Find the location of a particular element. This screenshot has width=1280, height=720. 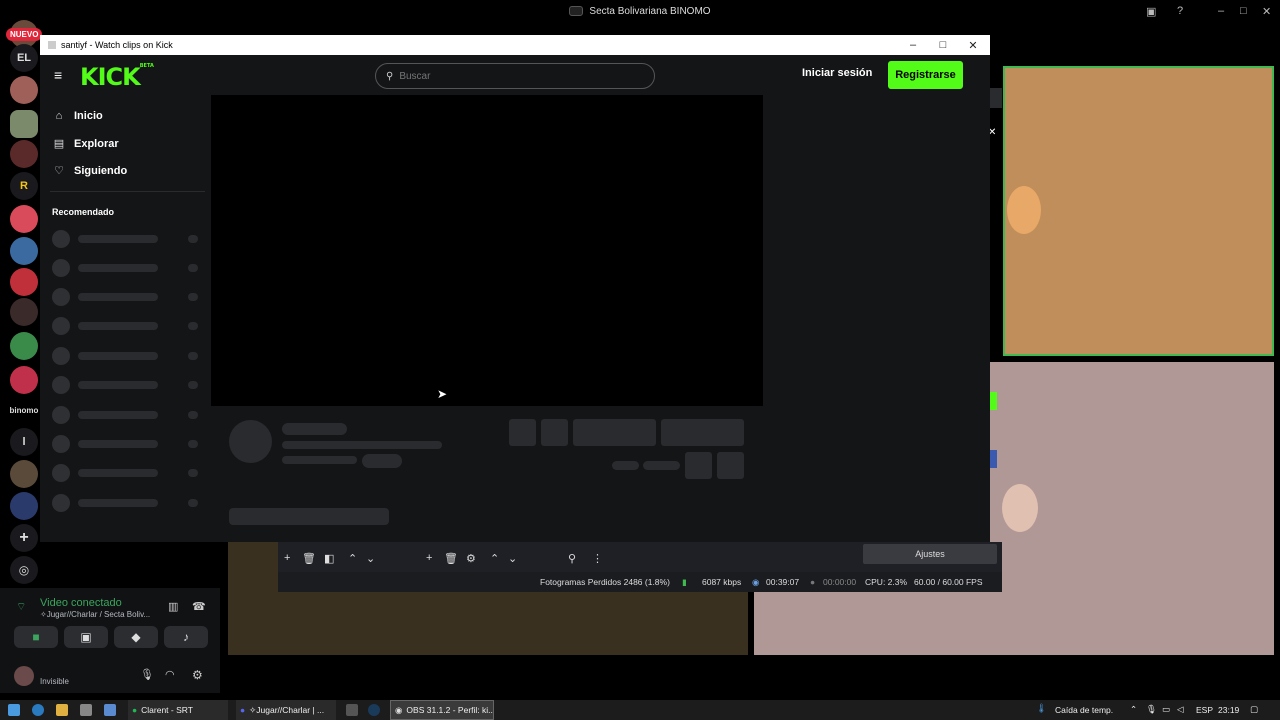

add-server-icon: + is located at coordinates (24, 538).